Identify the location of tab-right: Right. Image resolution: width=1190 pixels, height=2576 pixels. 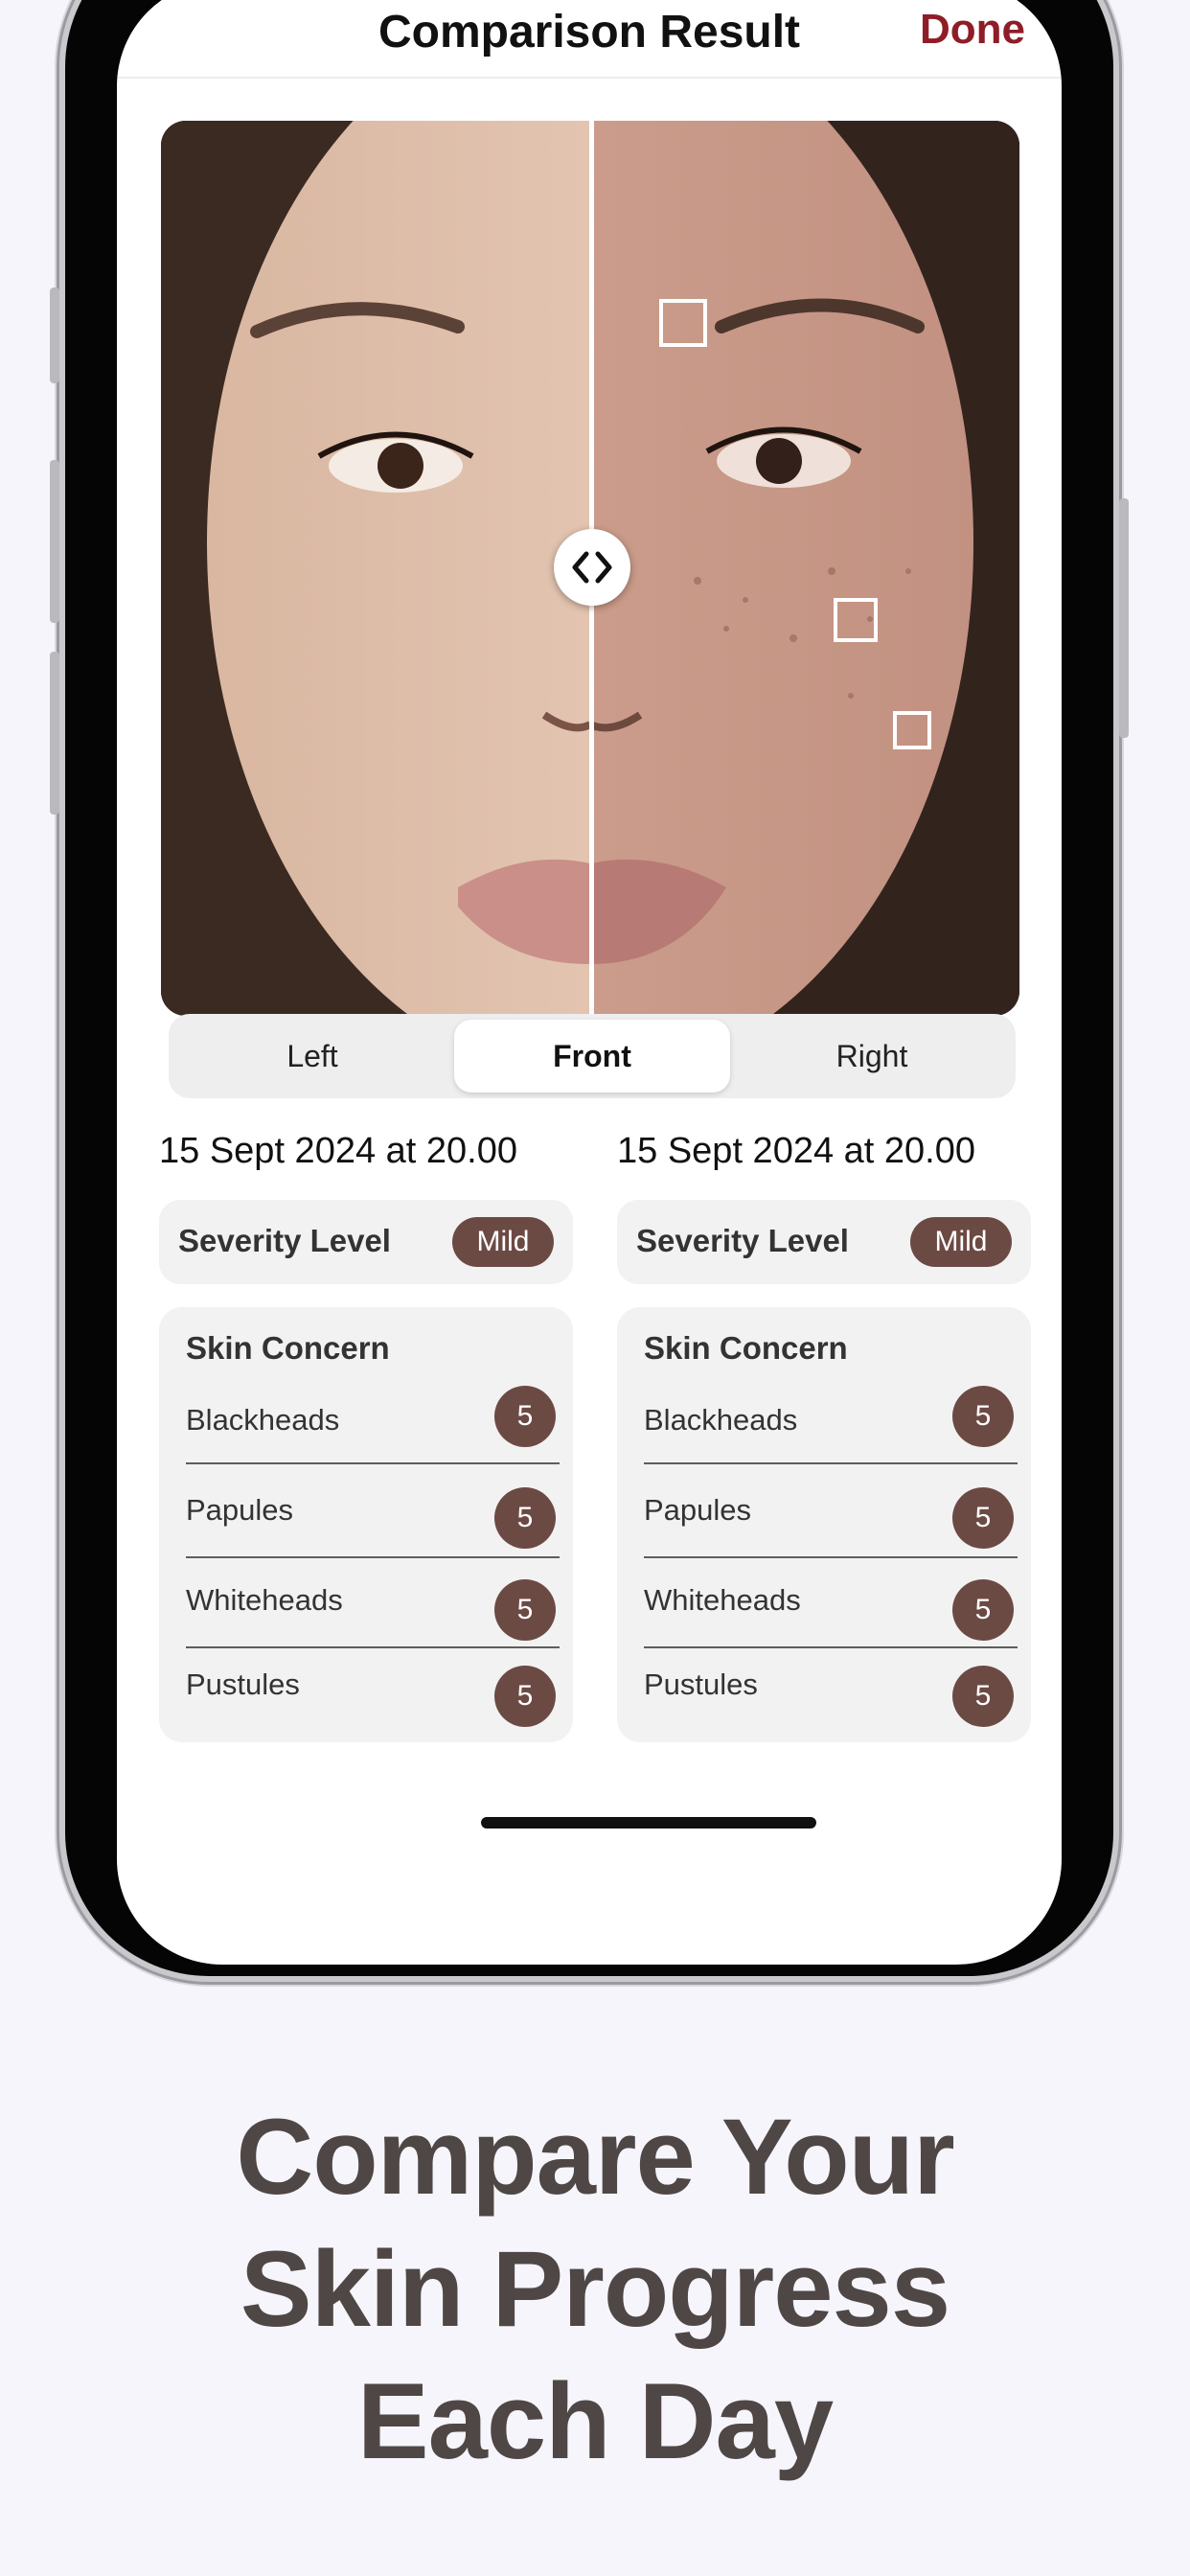
(872, 1056).